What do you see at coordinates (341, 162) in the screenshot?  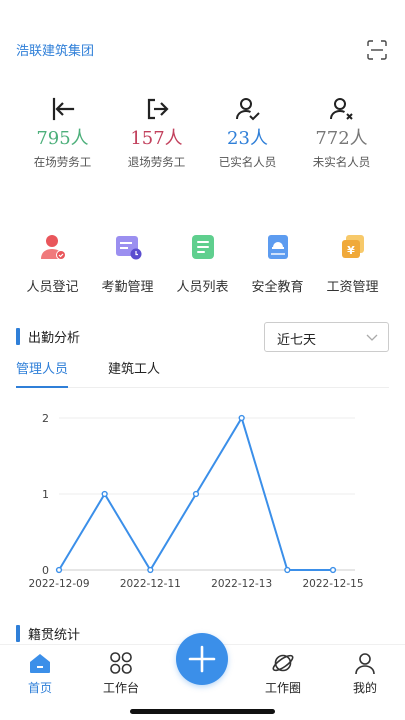 I see `stat-label: 未实名人员` at bounding box center [341, 162].